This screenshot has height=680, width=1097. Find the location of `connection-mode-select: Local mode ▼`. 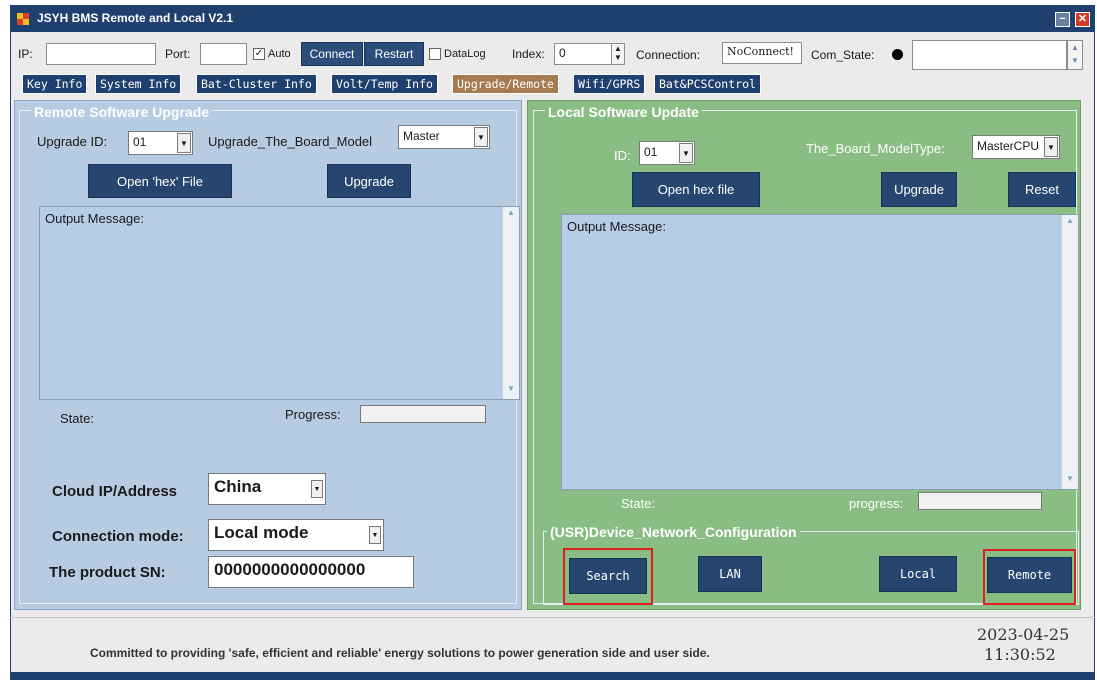

connection-mode-select: Local mode ▼ is located at coordinates (296, 535).